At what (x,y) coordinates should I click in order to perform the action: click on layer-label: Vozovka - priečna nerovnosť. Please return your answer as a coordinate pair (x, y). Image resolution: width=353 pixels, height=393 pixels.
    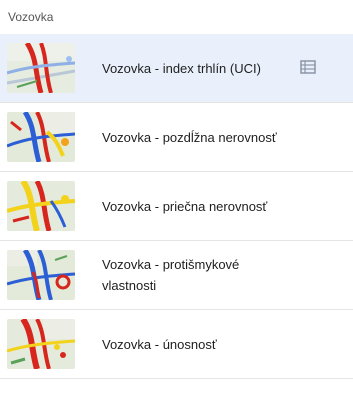
    Looking at the image, I should click on (185, 206).